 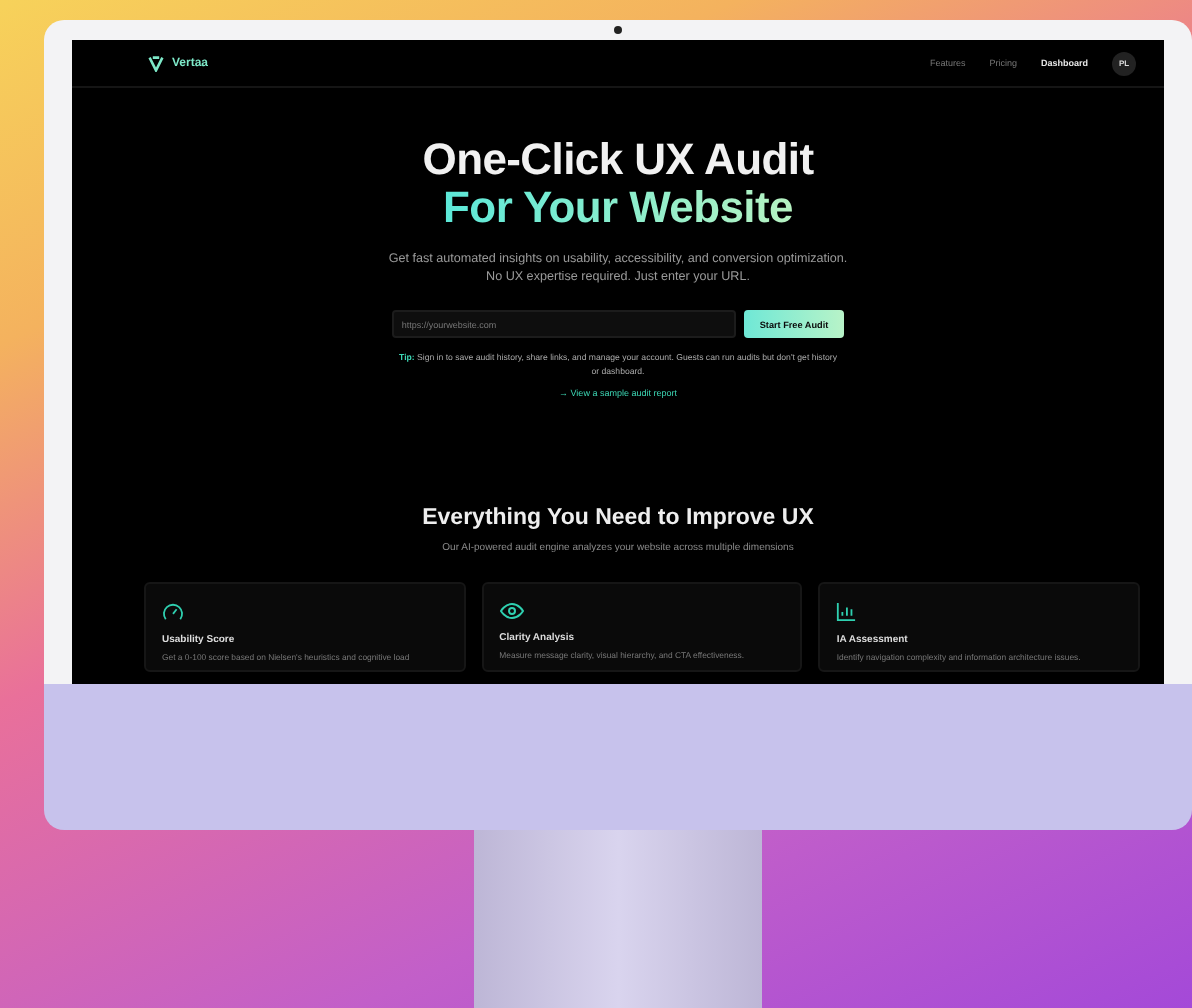 I want to click on section-heading: Everything You Need to Improve UX, so click(x=618, y=518).